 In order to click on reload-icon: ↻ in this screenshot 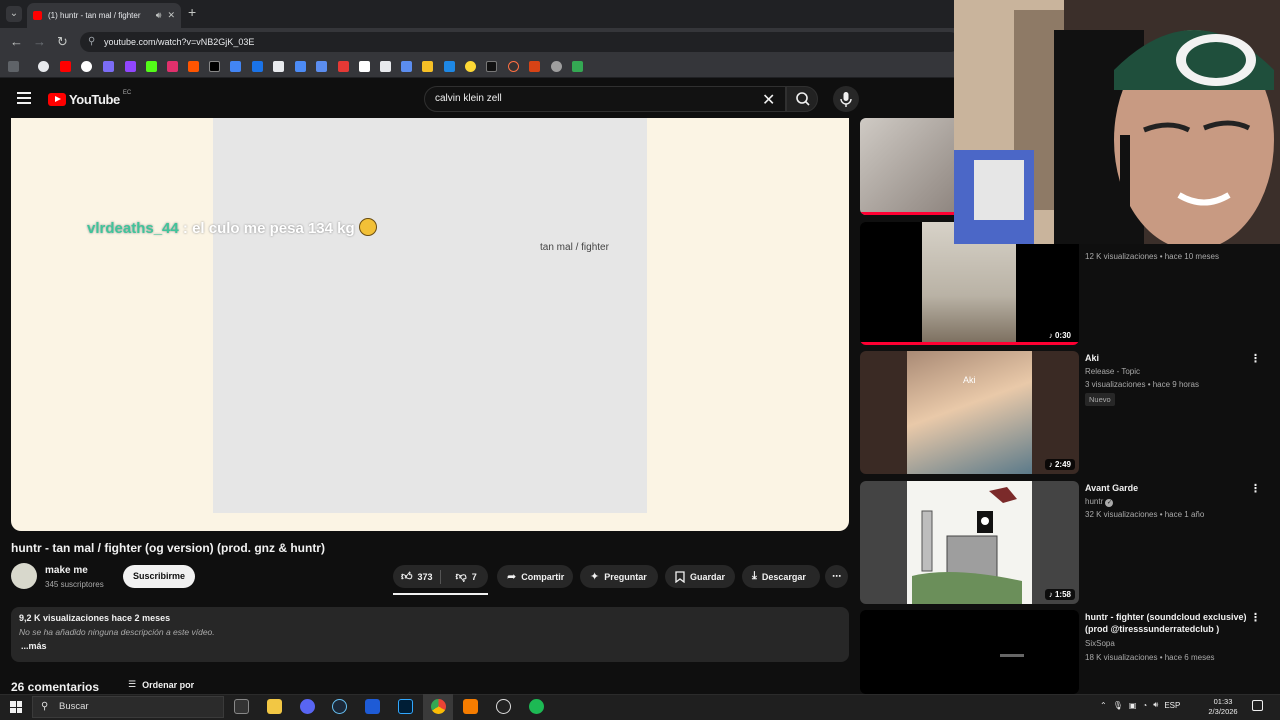, I will do `click(62, 42)`.